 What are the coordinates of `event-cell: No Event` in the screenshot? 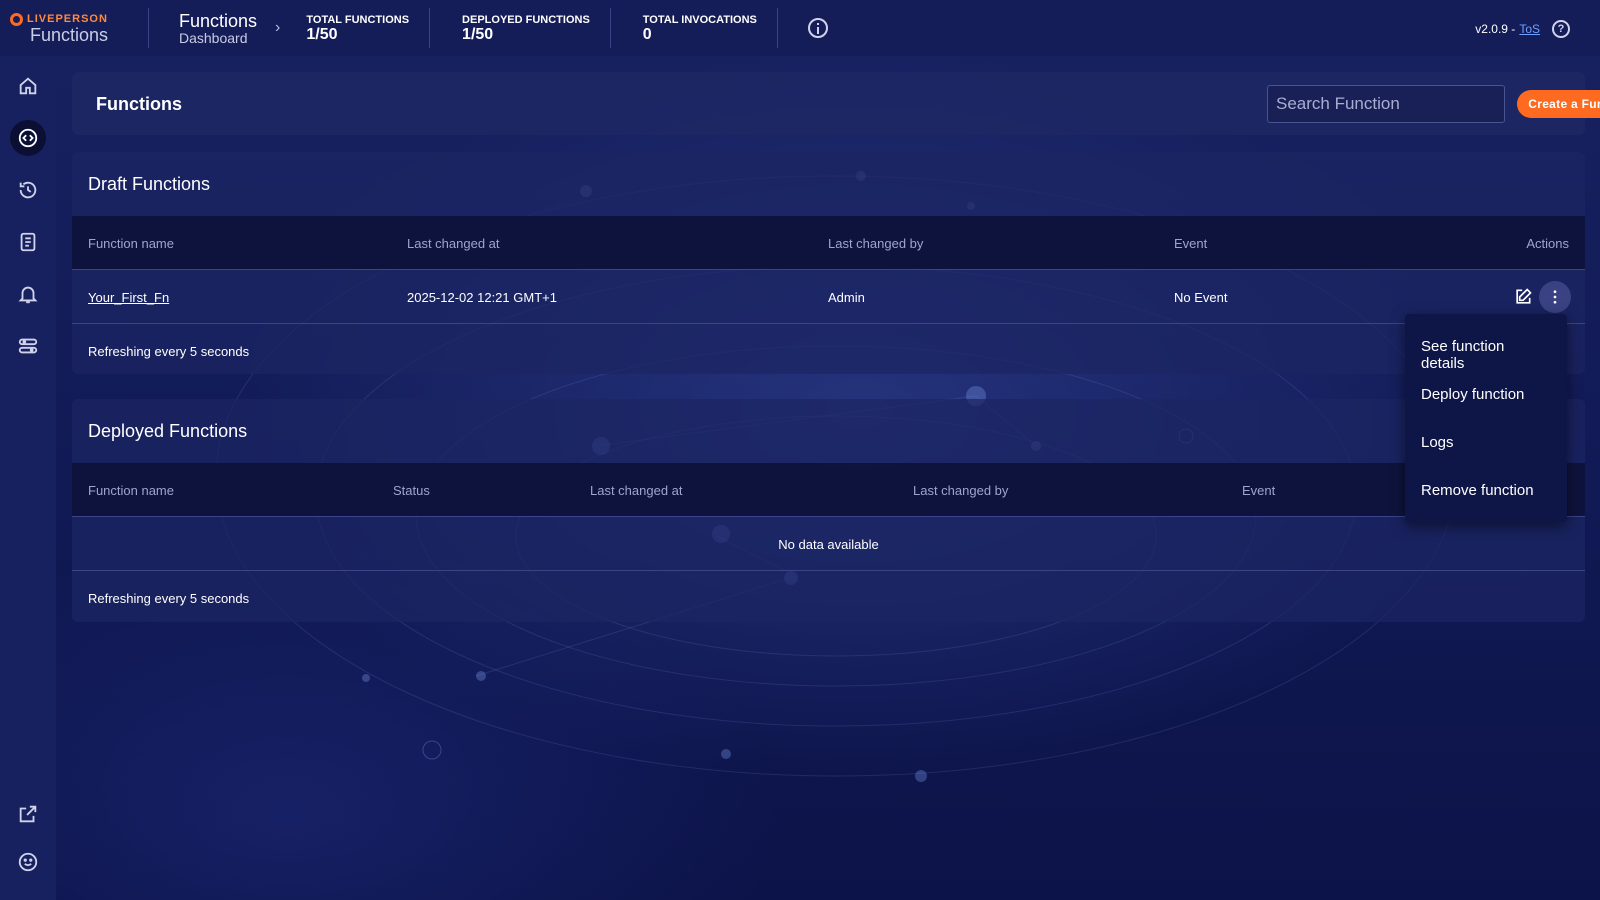 It's located at (1201, 297).